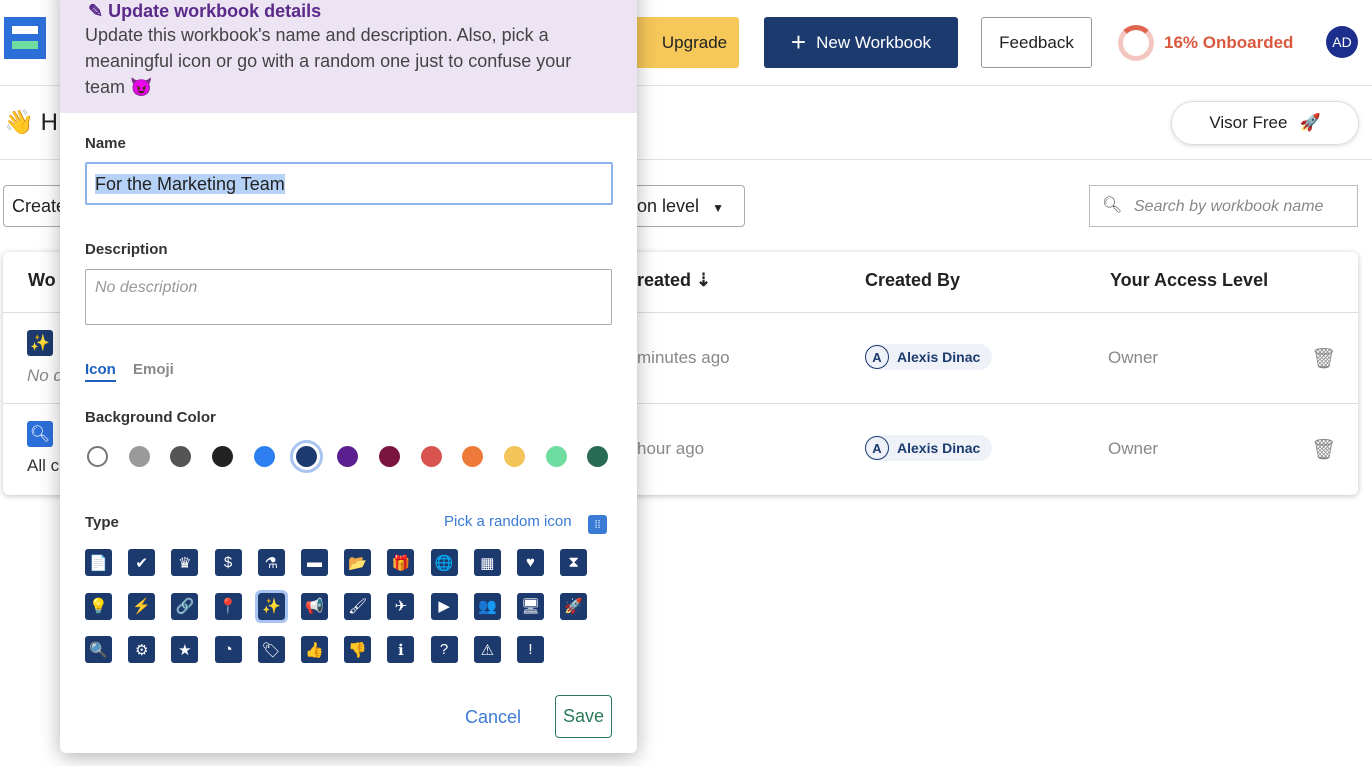 This screenshot has width=1372, height=766. Describe the element at coordinates (185, 649) in the screenshot. I see `type-icon-option: ★` at that location.